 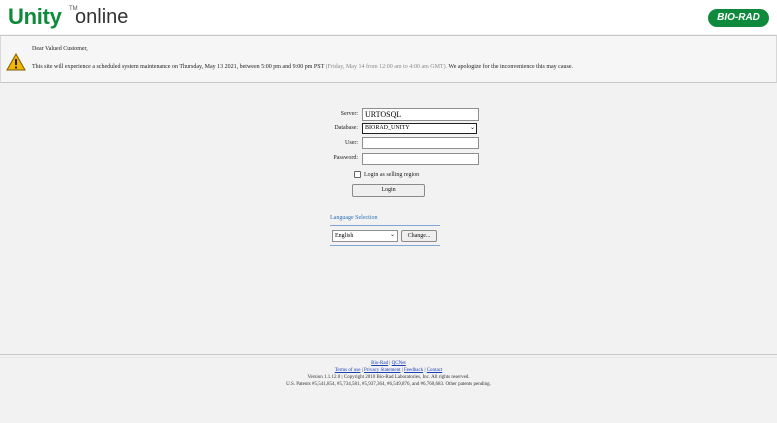 I want to click on login-button: Login, so click(x=388, y=190).